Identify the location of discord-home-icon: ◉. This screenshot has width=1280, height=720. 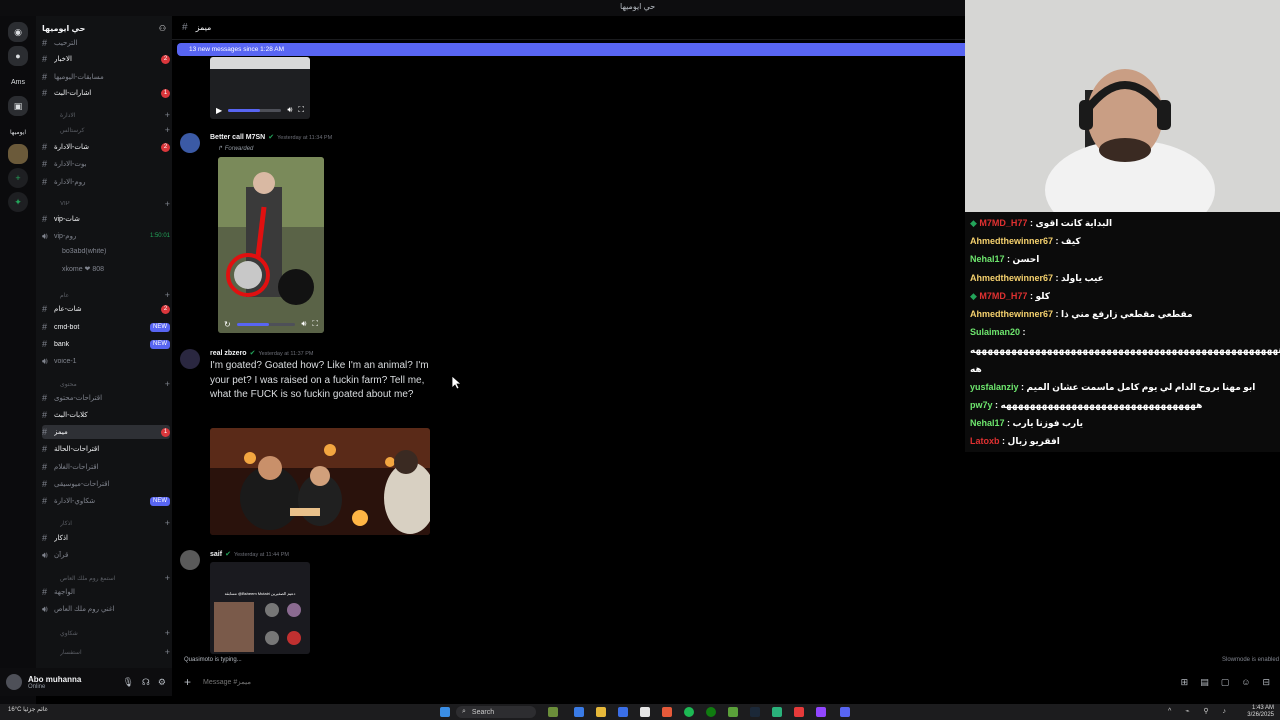
(18, 32).